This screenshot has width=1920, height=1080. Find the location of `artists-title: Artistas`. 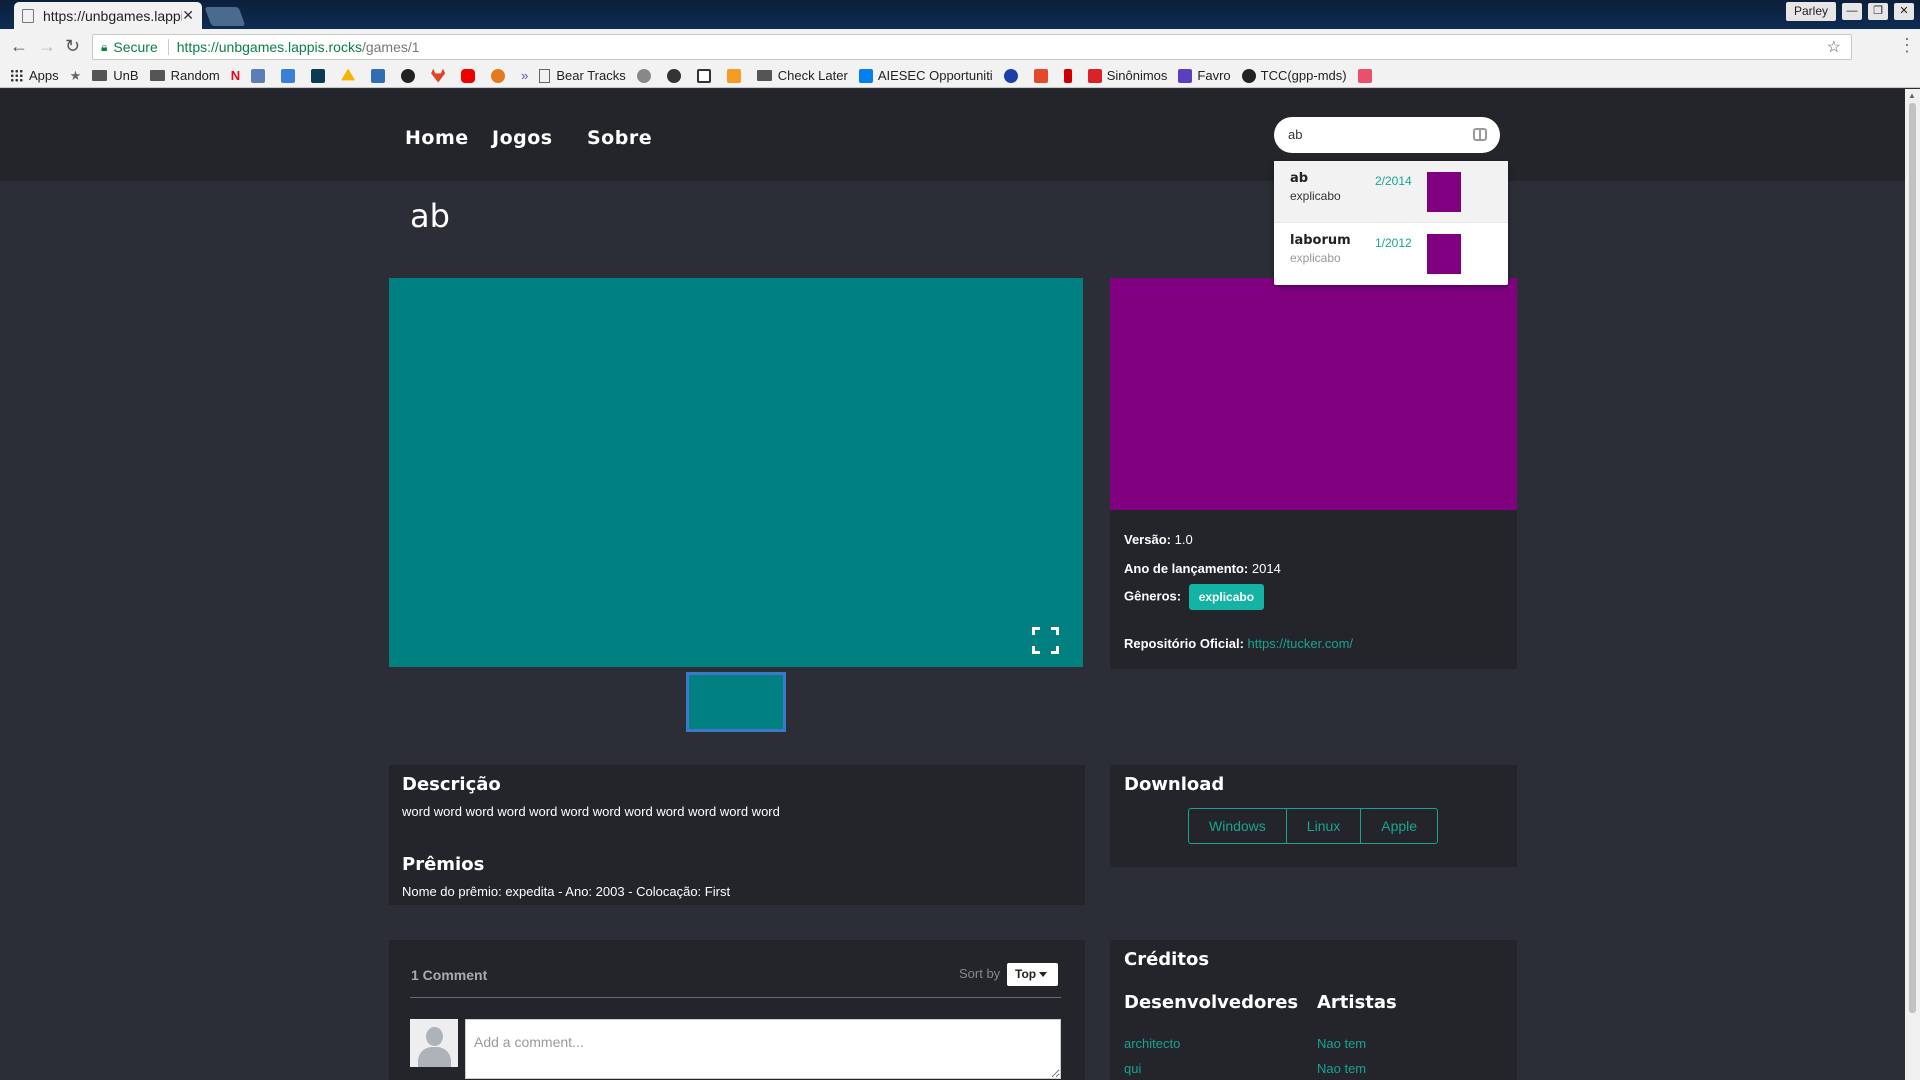

artists-title: Artistas is located at coordinates (1357, 1002).